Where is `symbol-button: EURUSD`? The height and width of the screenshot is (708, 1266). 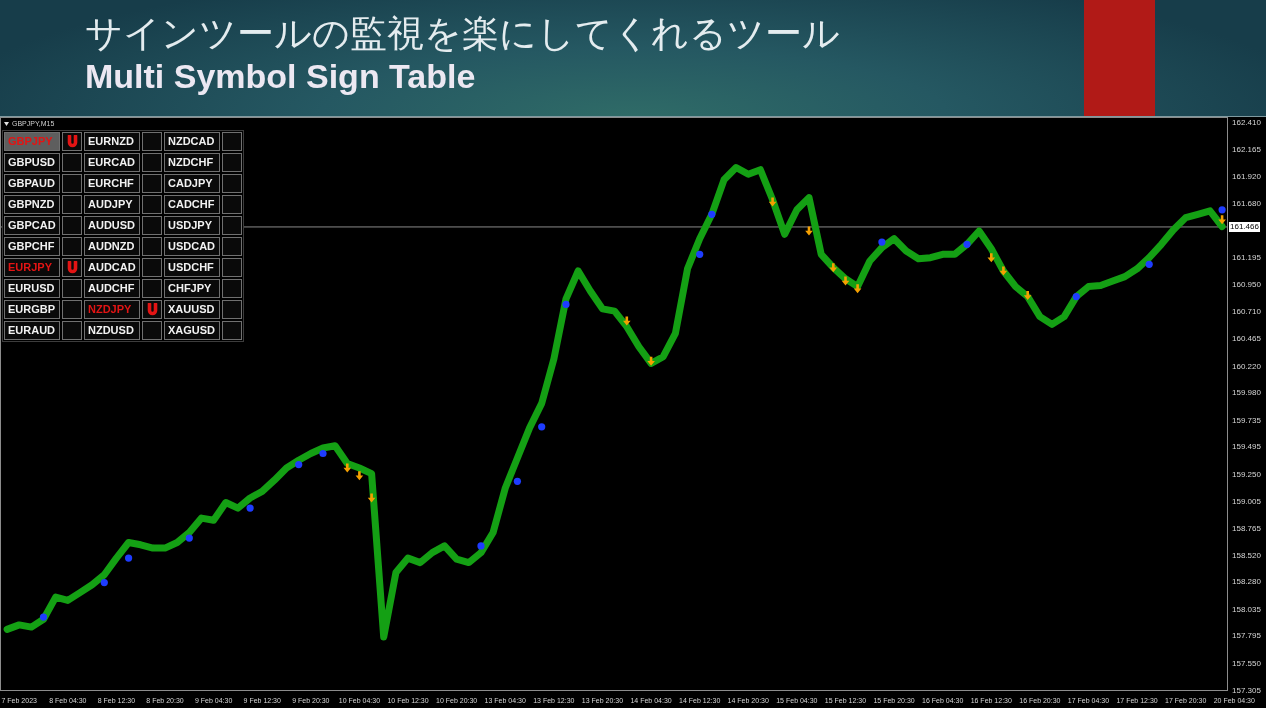 symbol-button: EURUSD is located at coordinates (32, 288).